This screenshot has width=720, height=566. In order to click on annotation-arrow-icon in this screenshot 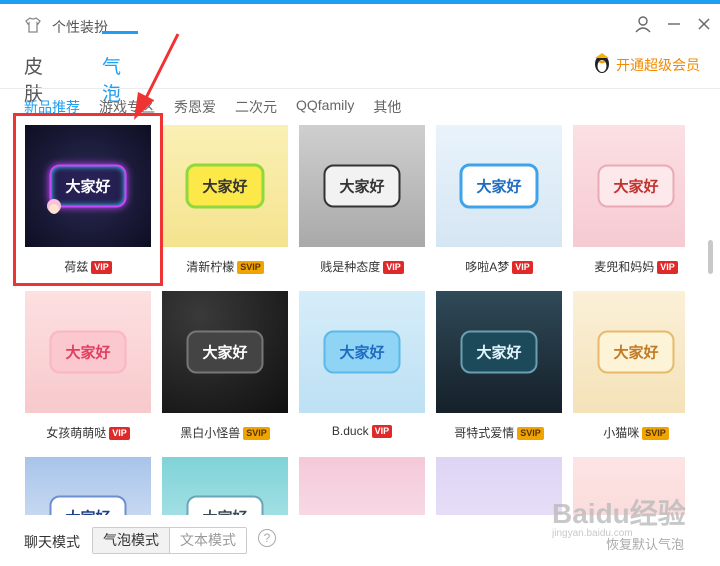, I will do `click(157, 76)`.